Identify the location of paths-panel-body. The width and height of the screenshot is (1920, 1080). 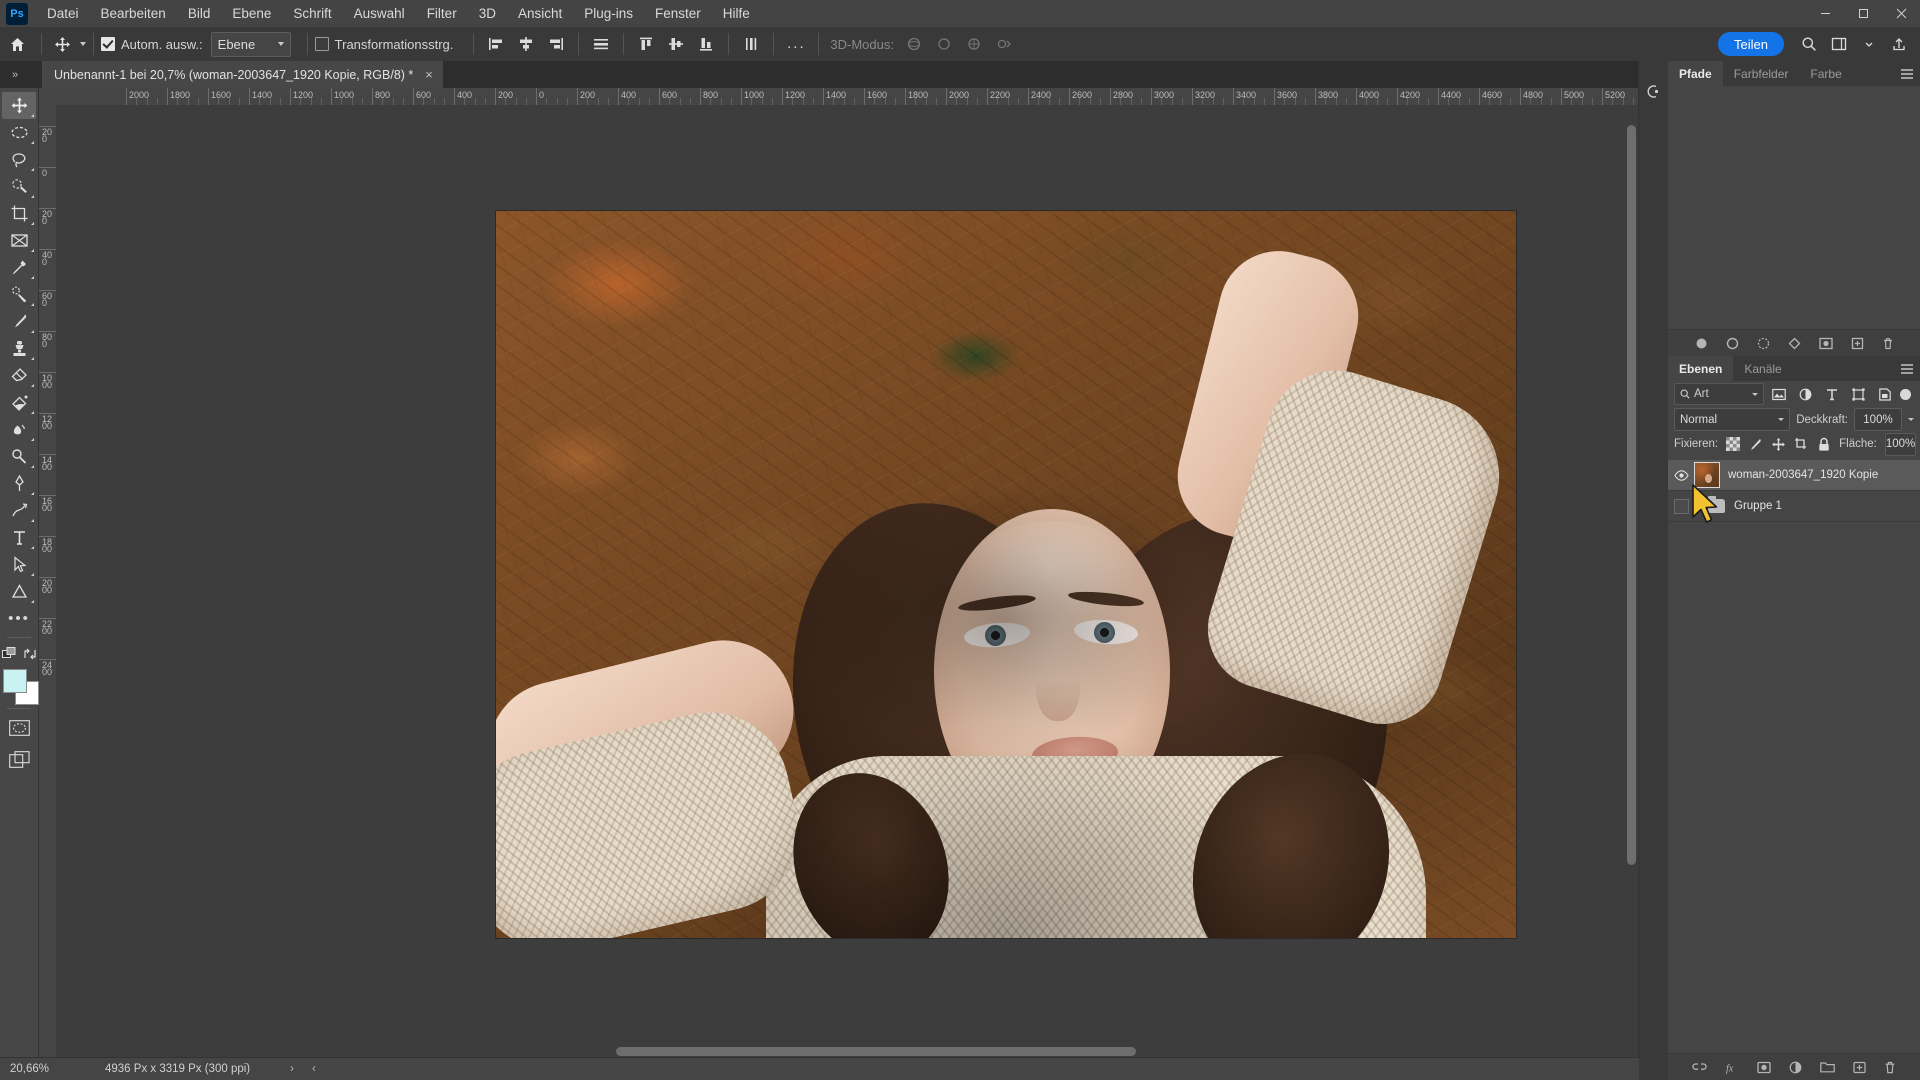
(1794, 207).